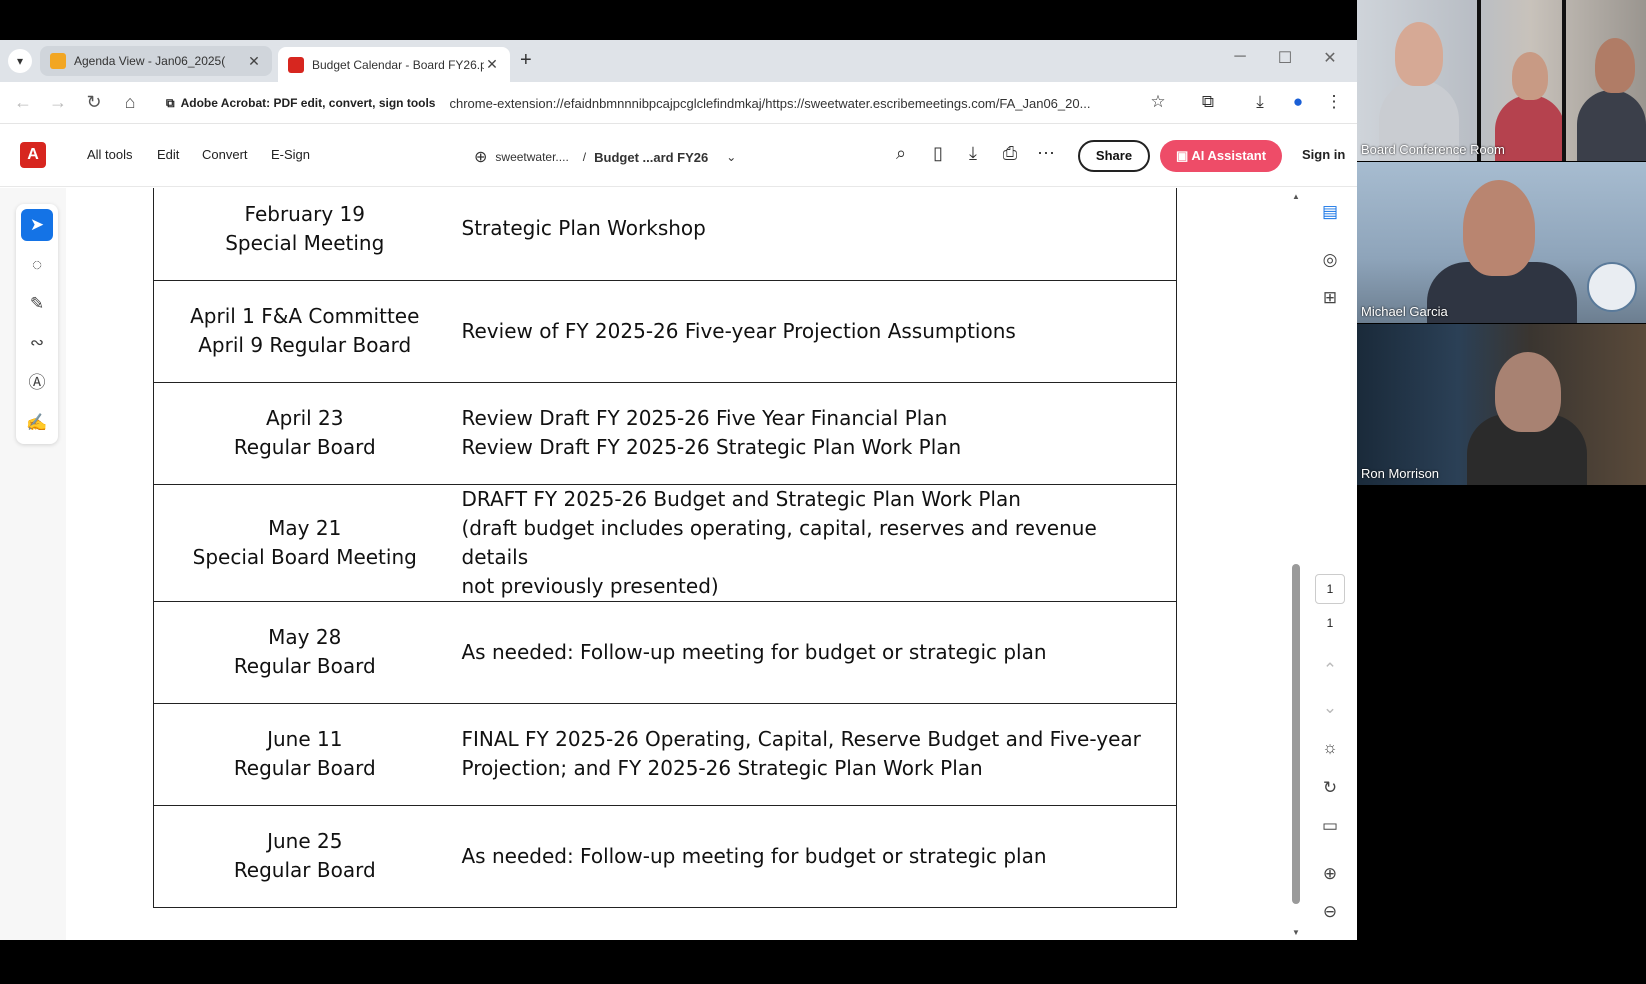 The image size is (1646, 984). What do you see at coordinates (1183, 155) in the screenshot?
I see `ai-chat-icon: ▣` at bounding box center [1183, 155].